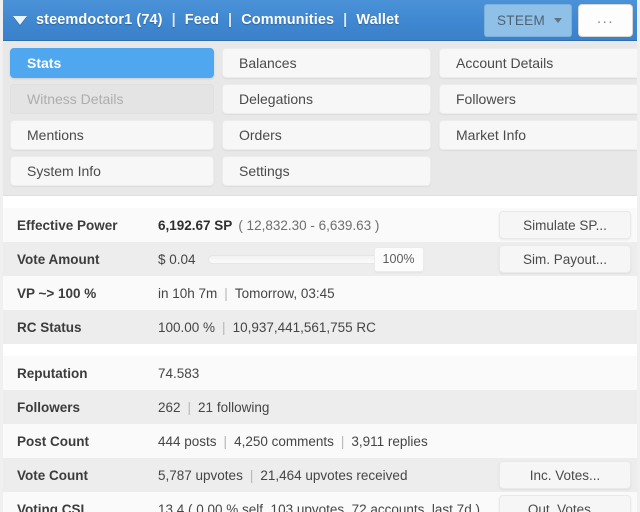  What do you see at coordinates (538, 135) in the screenshot?
I see `tab-market-info: Market Info` at bounding box center [538, 135].